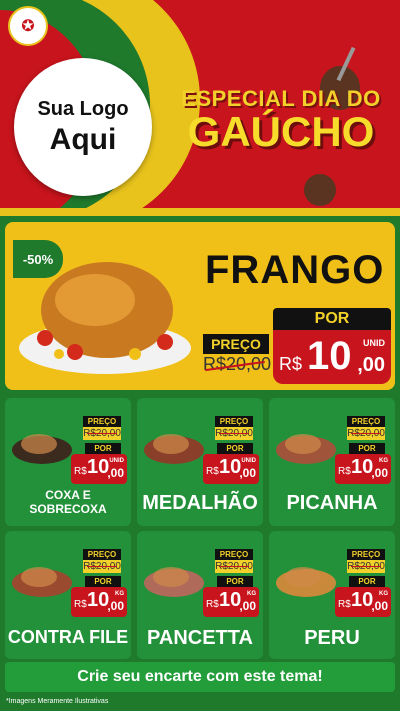  I want to click on divider-bar, so click(200, 212).